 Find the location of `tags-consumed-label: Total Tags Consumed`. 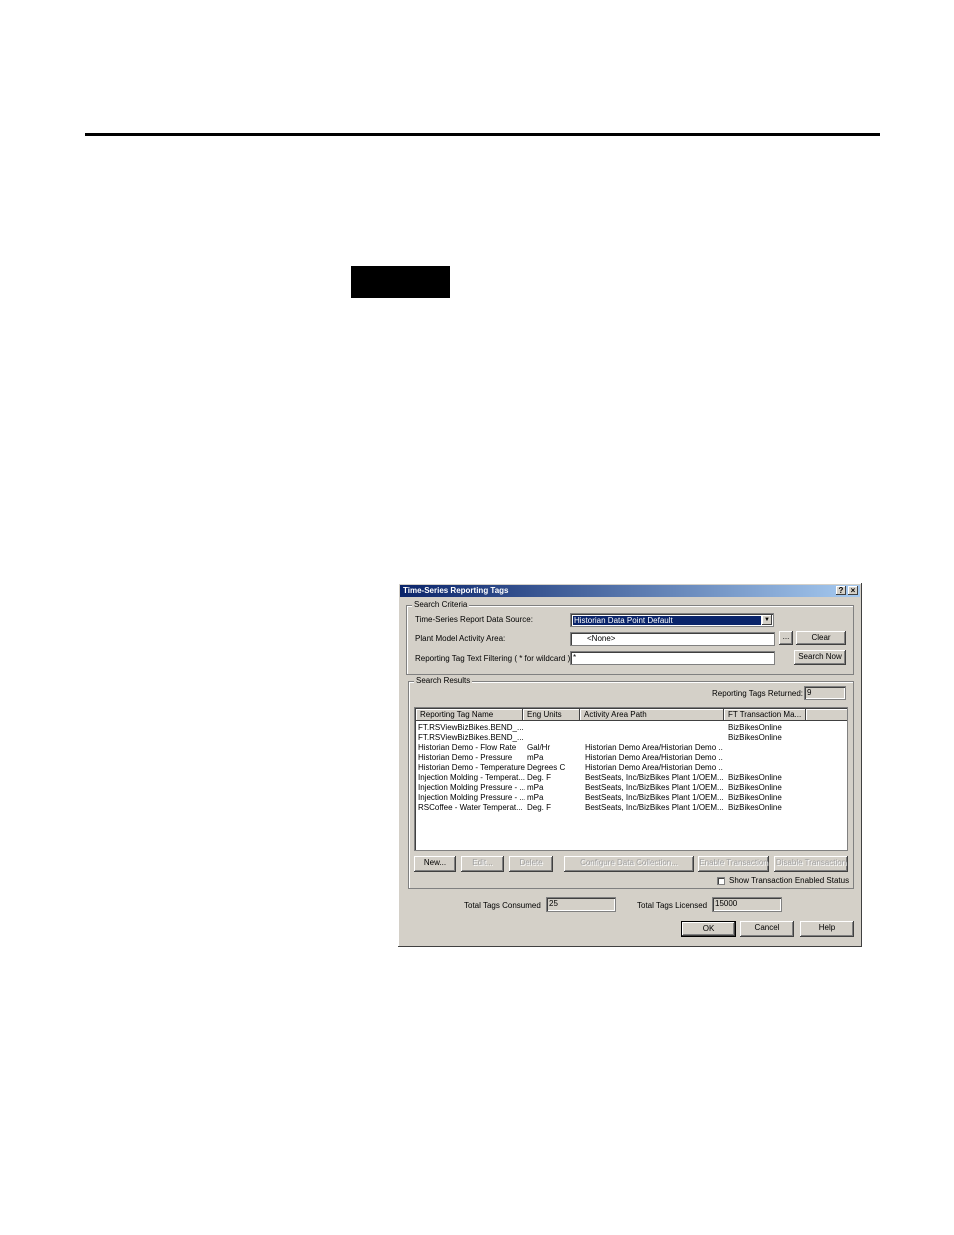

tags-consumed-label: Total Tags Consumed is located at coordinates (502, 905).